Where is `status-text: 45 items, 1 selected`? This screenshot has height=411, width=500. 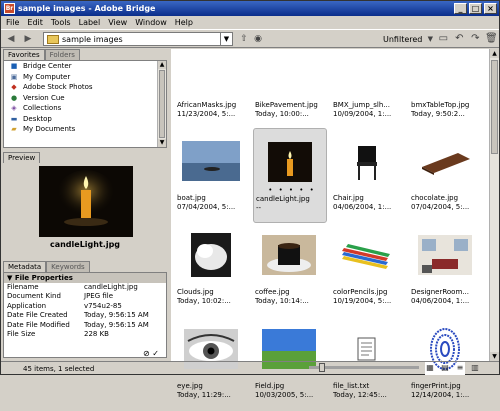
status-text: 45 items, 1 selected is located at coordinates (59, 368).